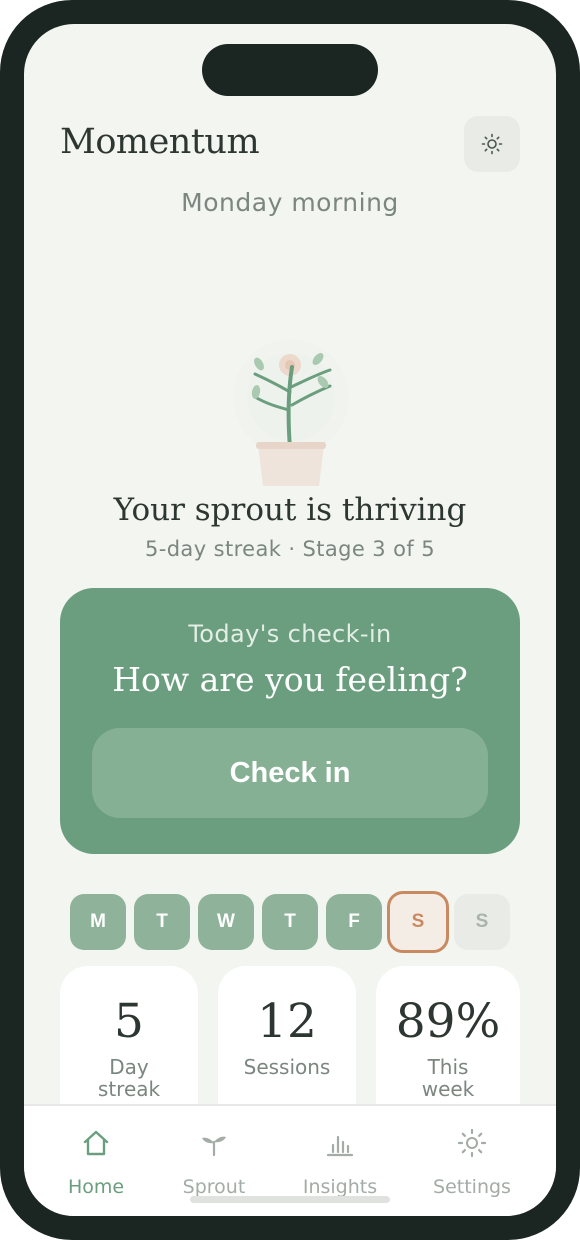 Image resolution: width=580 pixels, height=1240 pixels. Describe the element at coordinates (160, 142) in the screenshot. I see `app-title: Momentum` at that location.